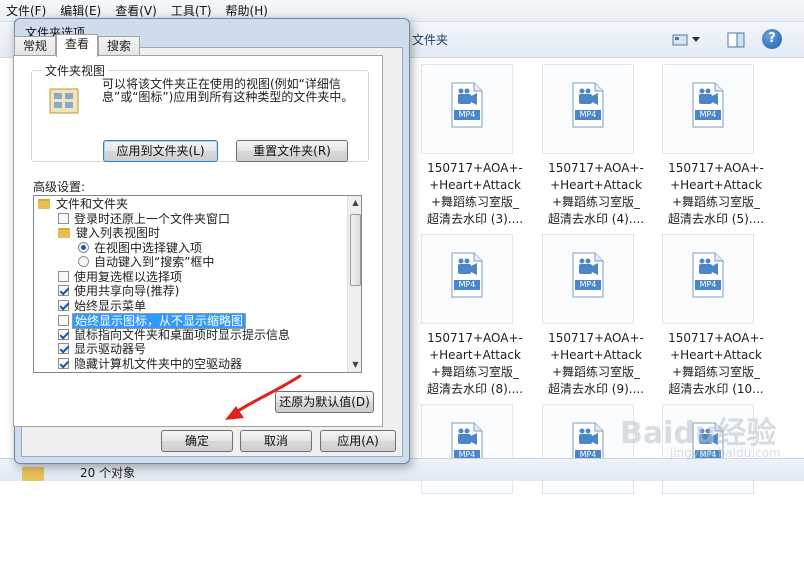 The height and width of the screenshot is (568, 804). I want to click on scroll-down-icon: ▼, so click(354, 365).